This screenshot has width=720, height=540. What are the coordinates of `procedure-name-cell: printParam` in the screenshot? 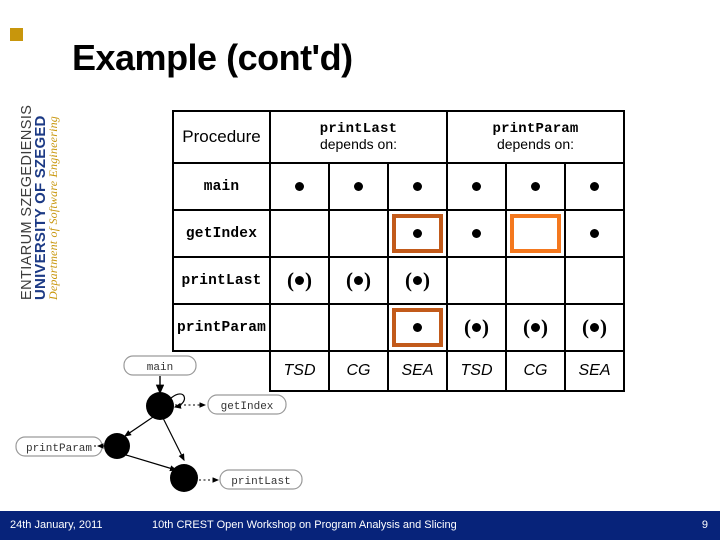 It's located at (221, 327).